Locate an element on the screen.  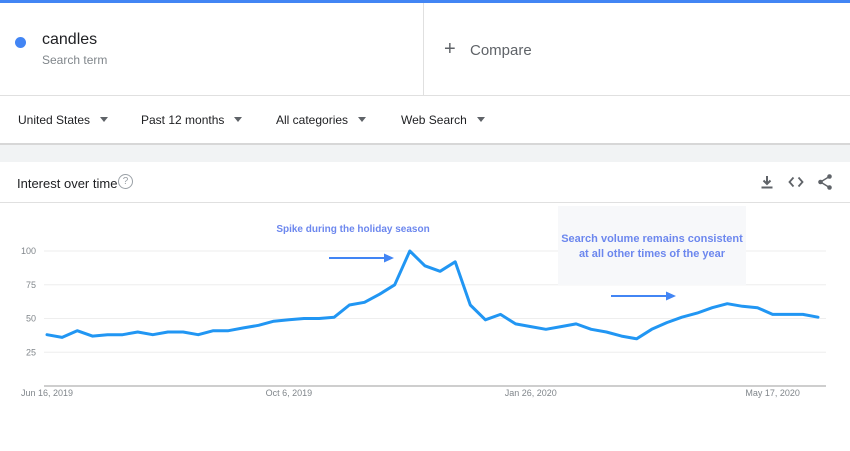
filter-region-dropdown: United States is located at coordinates (63, 120).